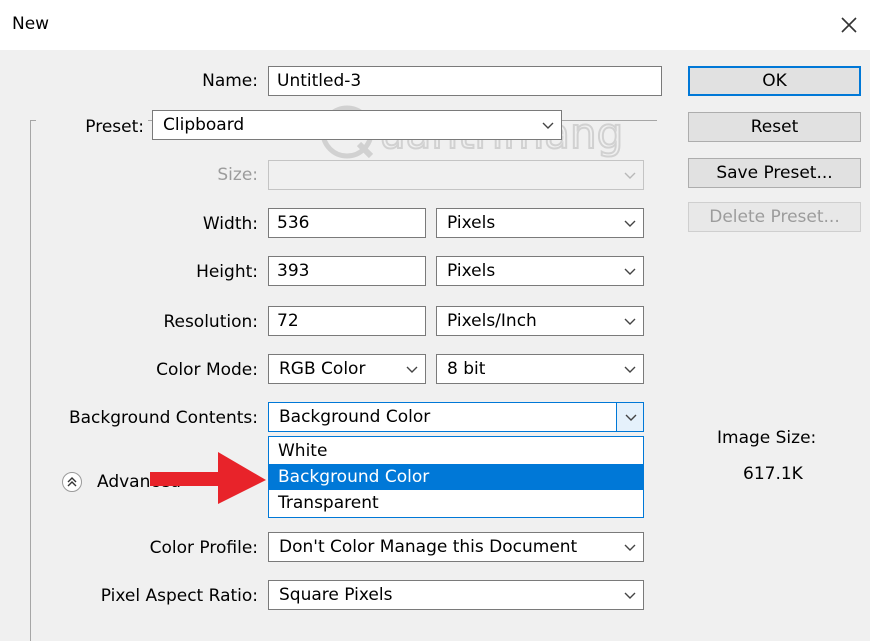 The height and width of the screenshot is (641, 870). I want to click on image-size-label: Image Size:, so click(767, 438).